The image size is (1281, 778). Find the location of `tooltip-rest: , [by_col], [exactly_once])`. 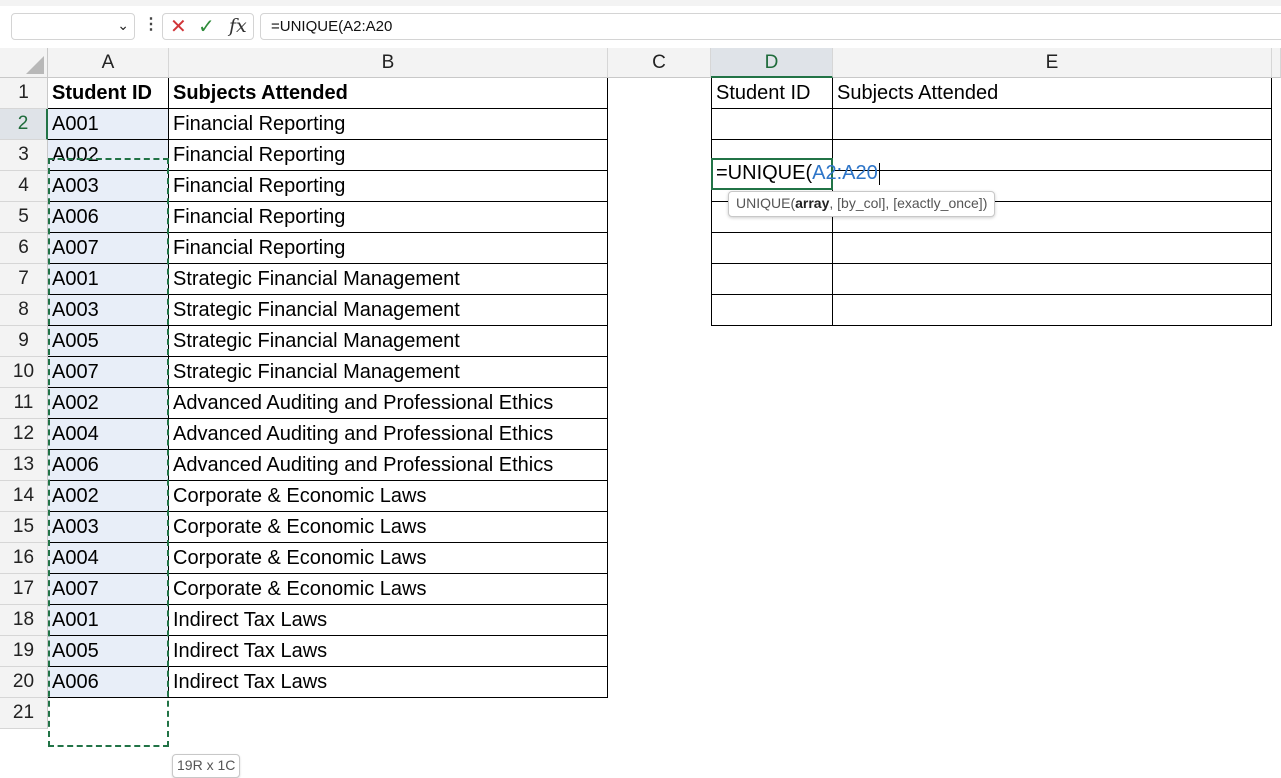

tooltip-rest: , [by_col], [exactly_once]) is located at coordinates (908, 203).